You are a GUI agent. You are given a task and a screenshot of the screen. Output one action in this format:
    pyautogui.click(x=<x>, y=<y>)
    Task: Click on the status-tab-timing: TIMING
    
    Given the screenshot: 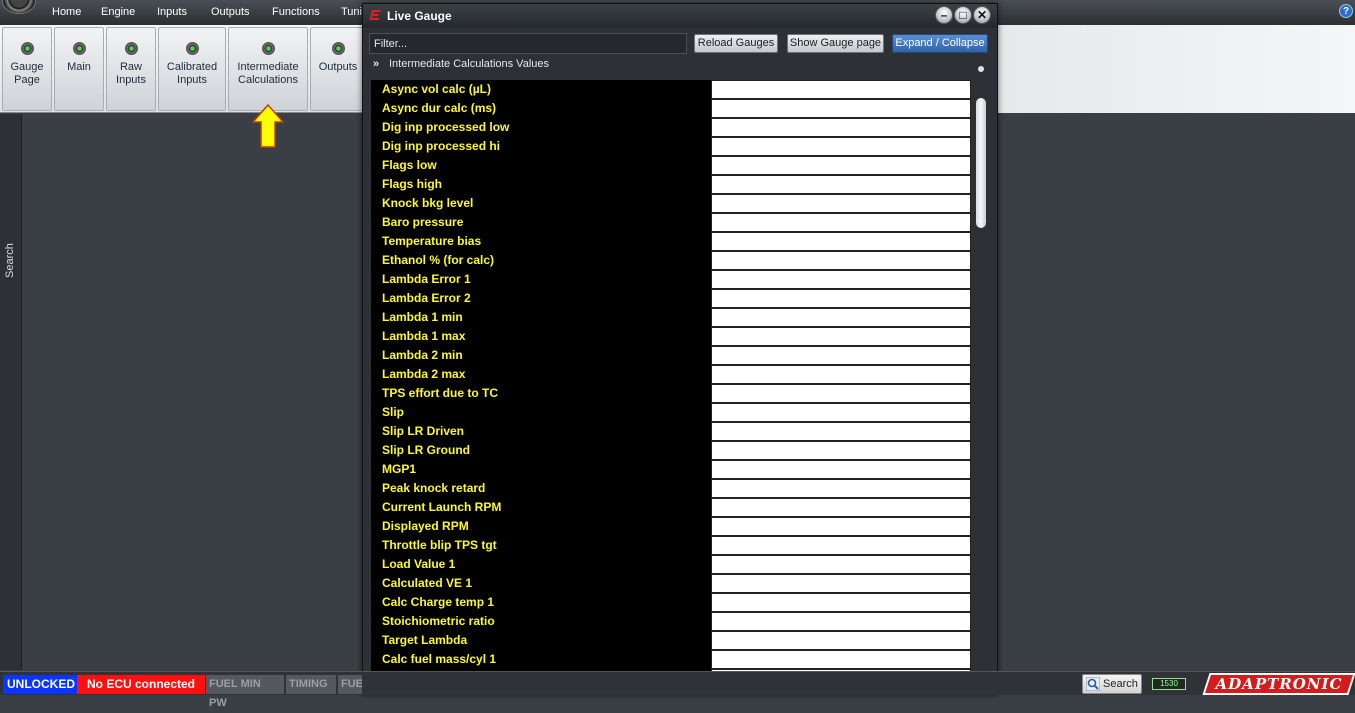 What is the action you would take?
    pyautogui.click(x=311, y=684)
    